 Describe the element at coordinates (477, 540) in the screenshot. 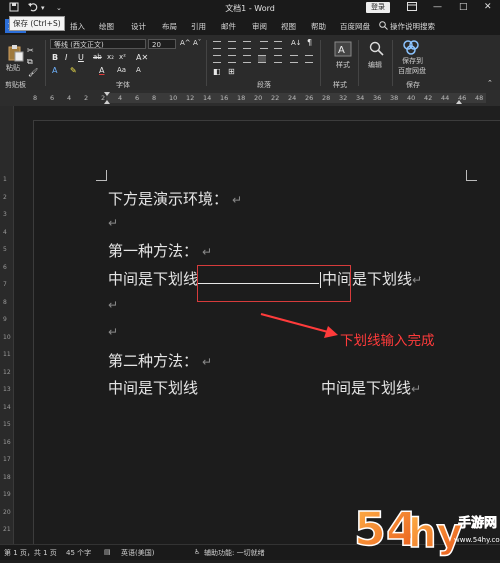

I see `svg-text: www.54hy.com` at that location.